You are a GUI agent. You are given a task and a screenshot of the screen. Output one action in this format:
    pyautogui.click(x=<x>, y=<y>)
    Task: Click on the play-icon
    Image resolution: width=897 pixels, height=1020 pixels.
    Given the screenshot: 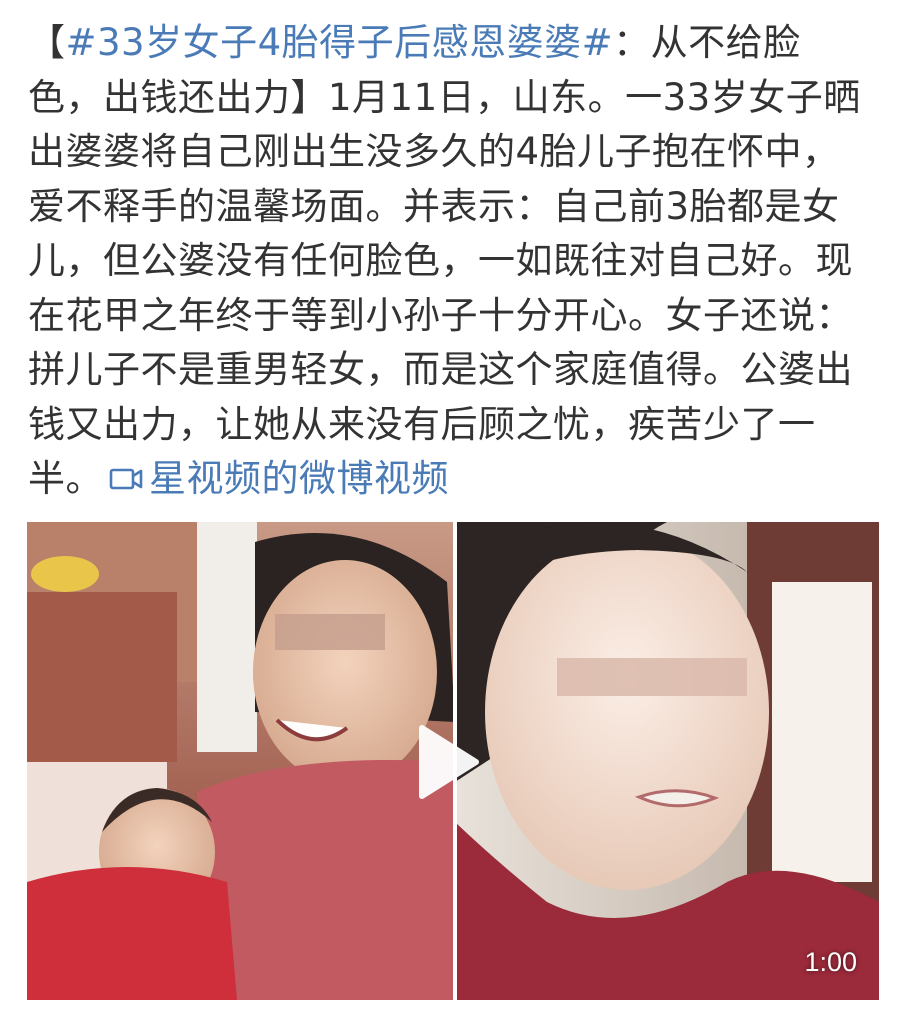 What is the action you would take?
    pyautogui.click(x=449, y=762)
    